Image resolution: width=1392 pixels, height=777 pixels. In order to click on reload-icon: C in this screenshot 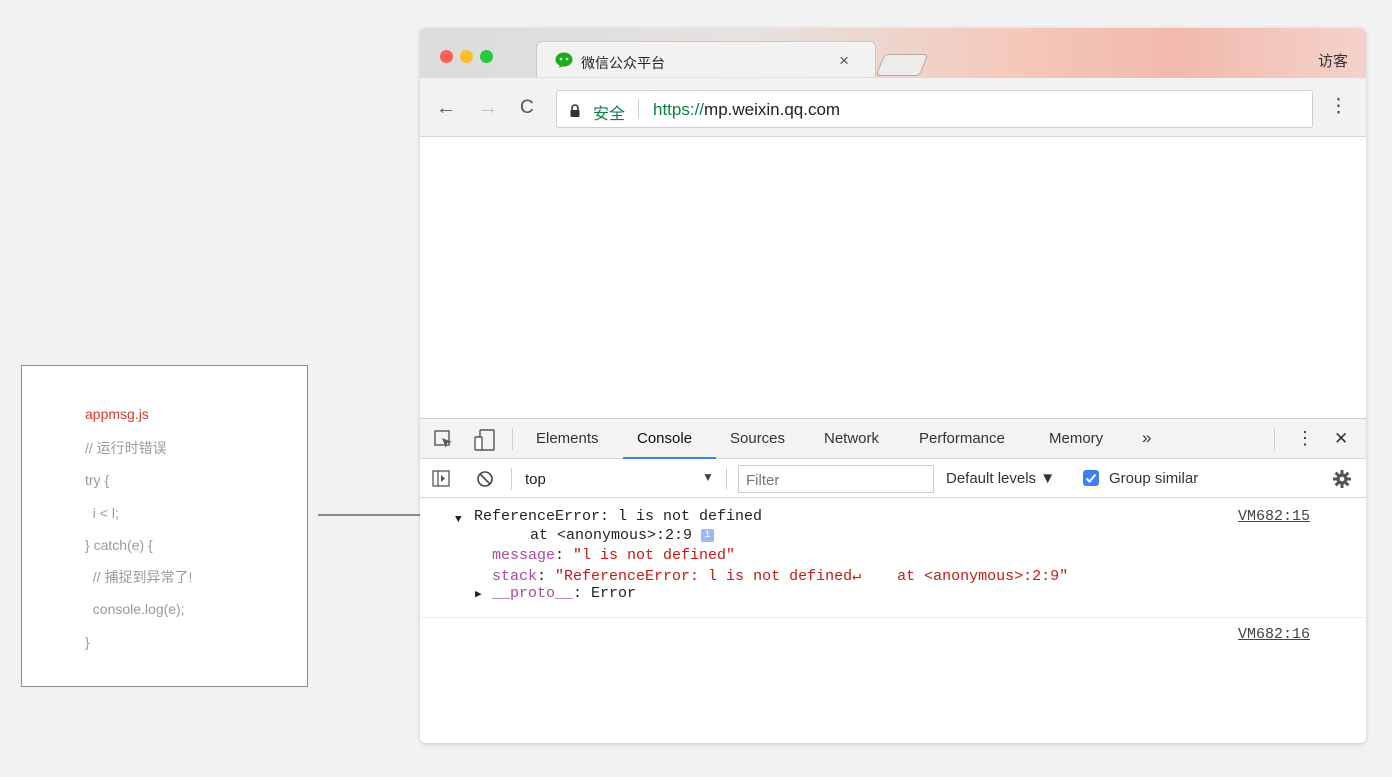, I will do `click(527, 108)`.